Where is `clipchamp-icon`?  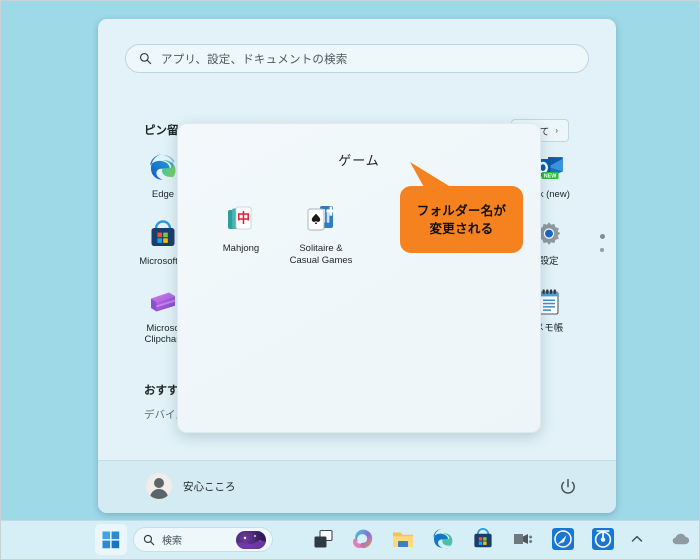
clipchamp-icon is located at coordinates (163, 302).